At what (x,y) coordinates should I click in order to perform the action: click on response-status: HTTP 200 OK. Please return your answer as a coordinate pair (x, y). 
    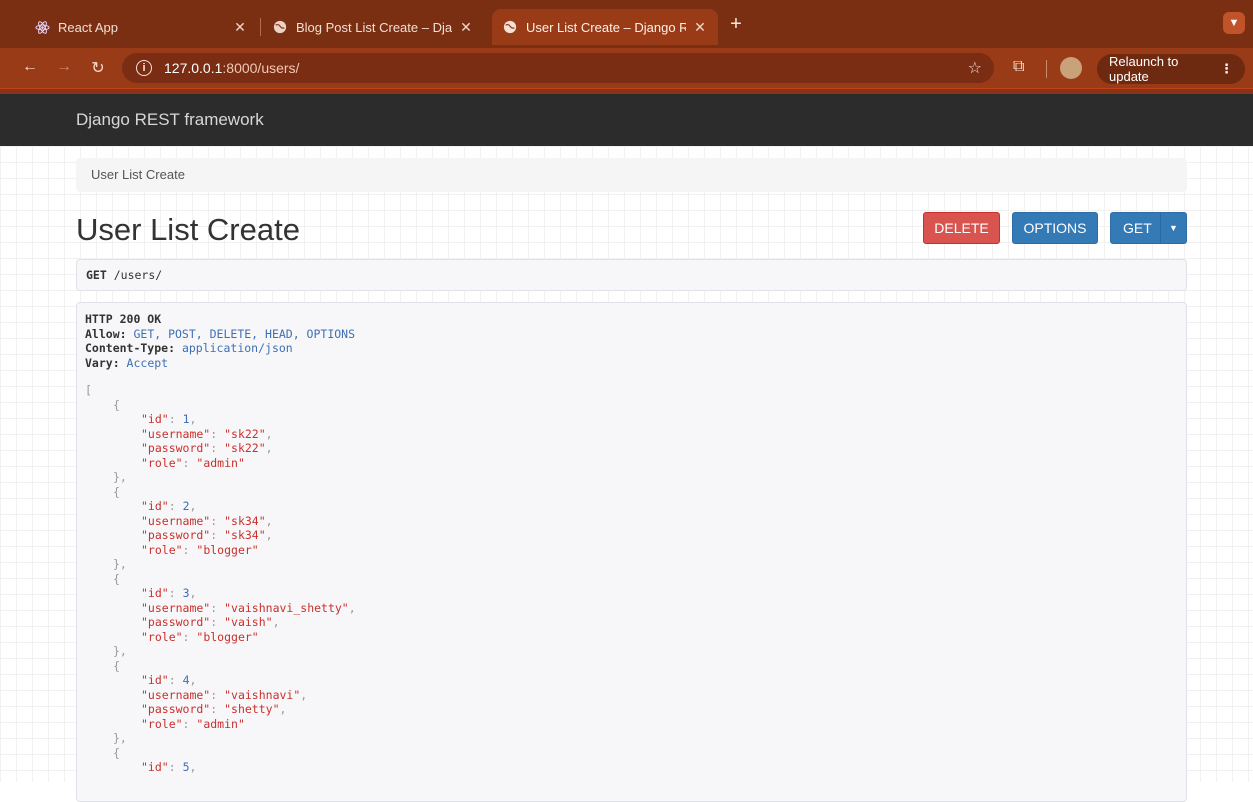
    Looking at the image, I should click on (123, 319).